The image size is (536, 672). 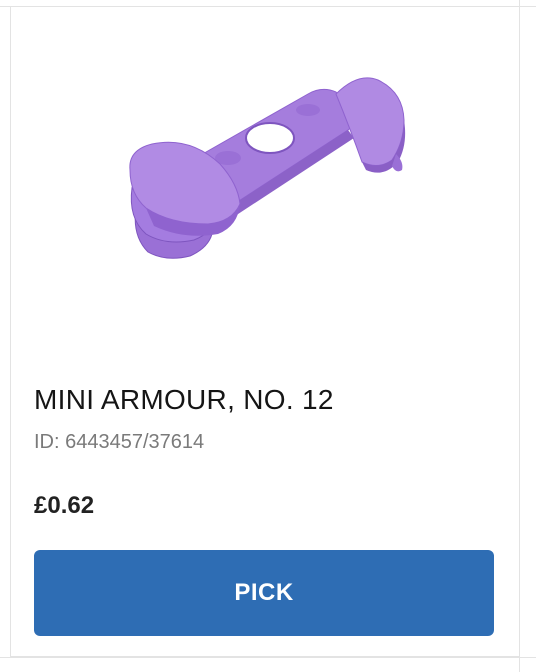 What do you see at coordinates (268, 657) in the screenshot?
I see `divider-bottom` at bounding box center [268, 657].